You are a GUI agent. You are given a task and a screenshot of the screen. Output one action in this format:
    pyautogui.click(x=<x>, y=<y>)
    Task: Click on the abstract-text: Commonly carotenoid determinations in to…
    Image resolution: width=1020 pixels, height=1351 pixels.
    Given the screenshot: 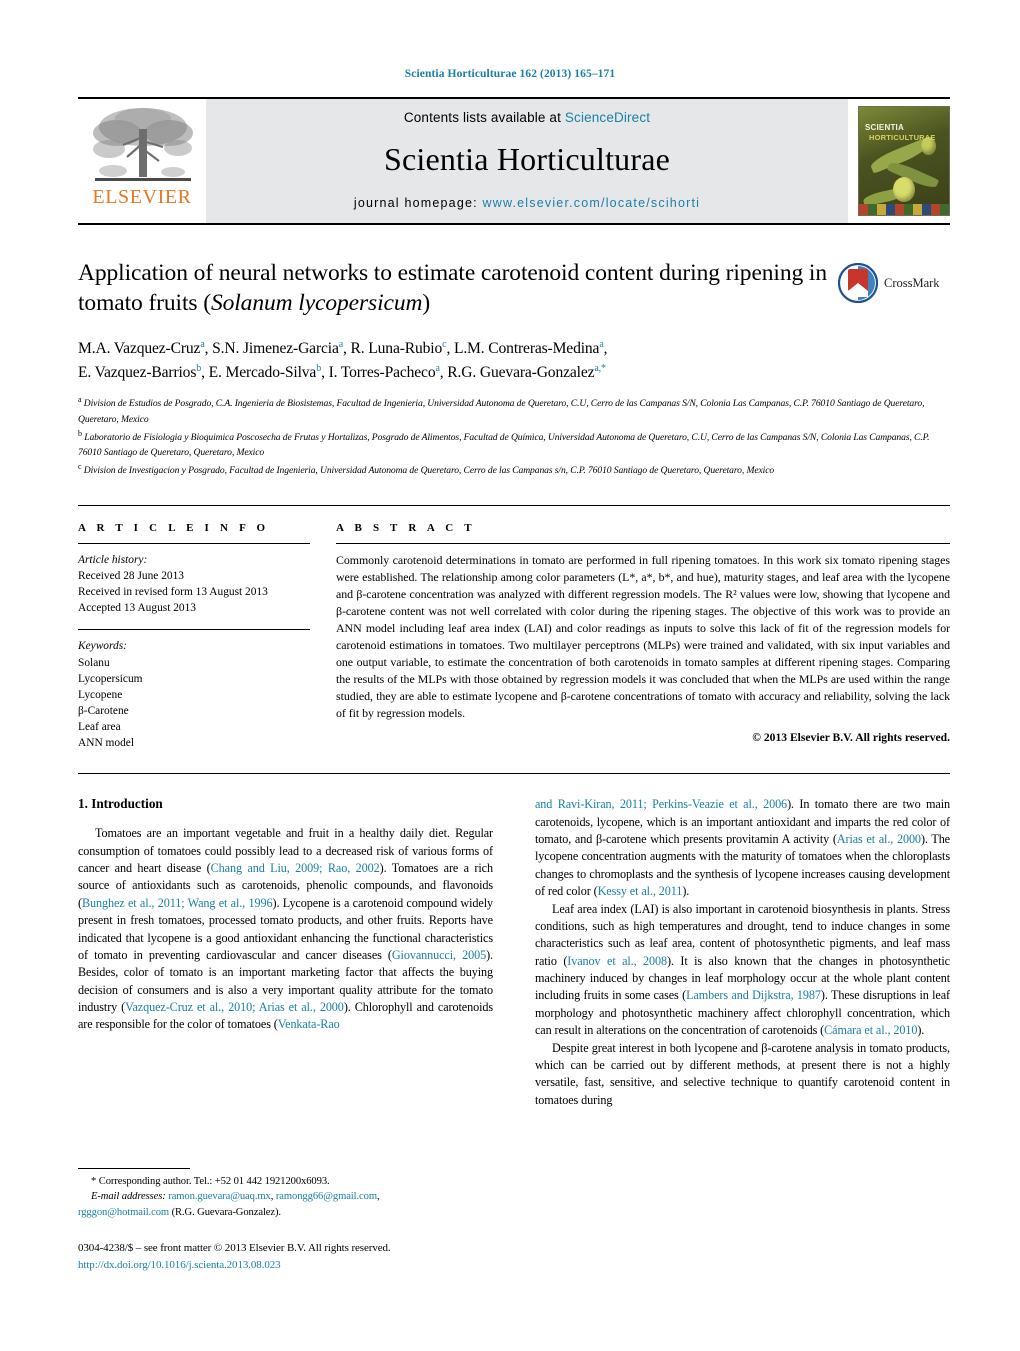 What is the action you would take?
    pyautogui.click(x=643, y=636)
    